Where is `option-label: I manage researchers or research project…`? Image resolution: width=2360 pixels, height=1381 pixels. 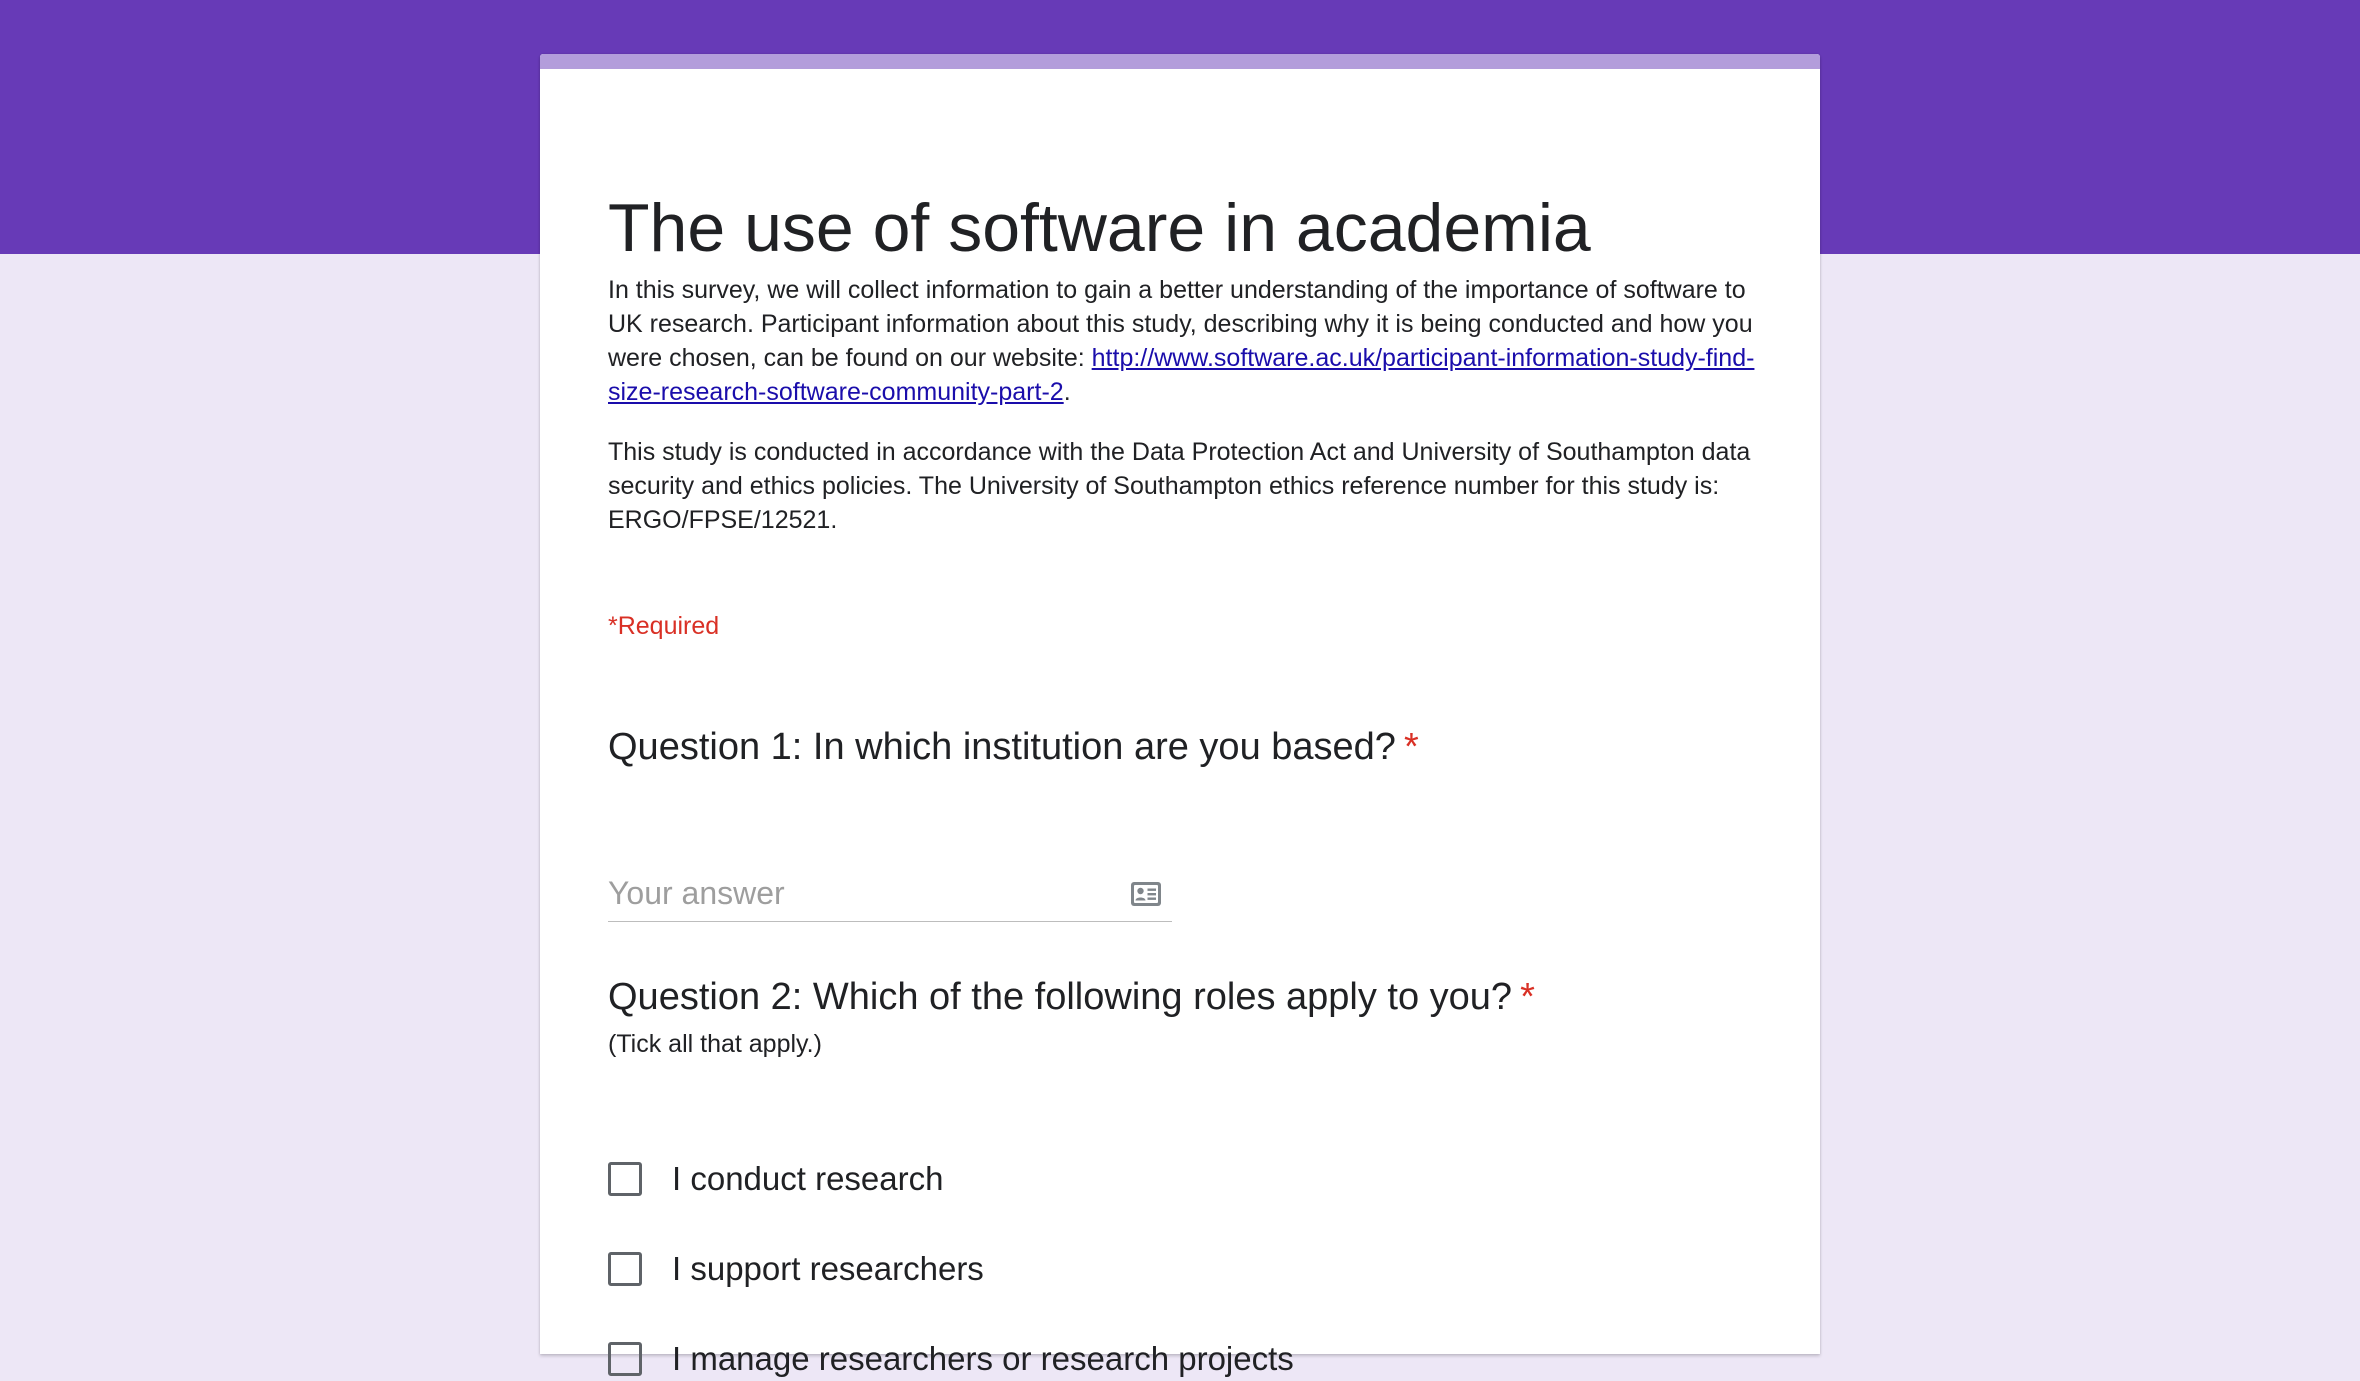 option-label: I manage researchers or research project… is located at coordinates (983, 1359).